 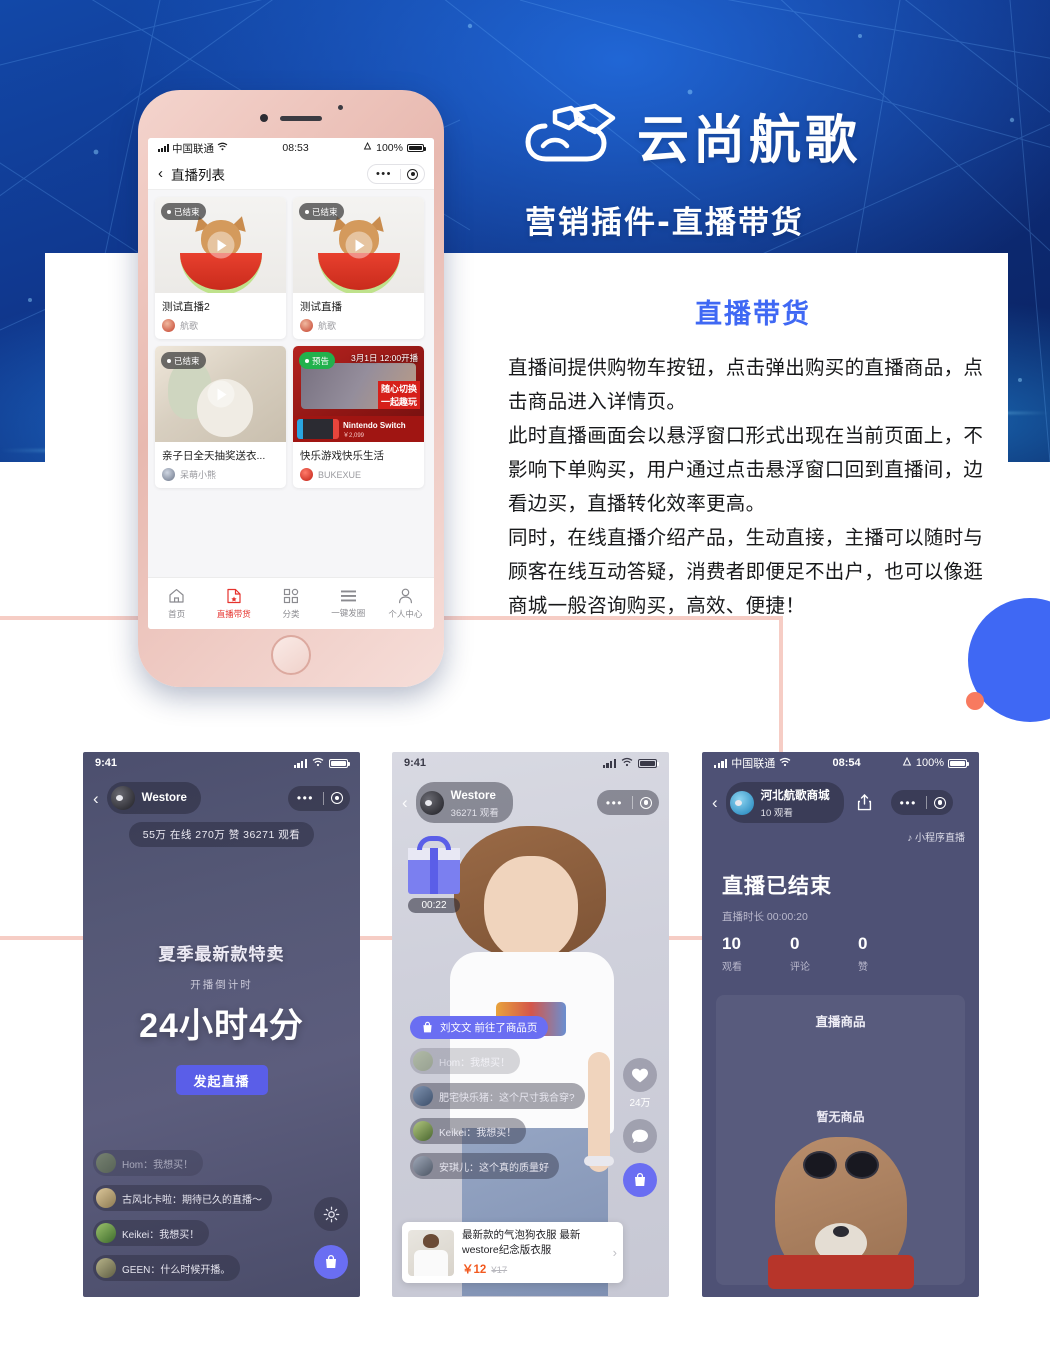 I want to click on enter-product-notice: 刘文文 前往了商品页, so click(x=479, y=1027).